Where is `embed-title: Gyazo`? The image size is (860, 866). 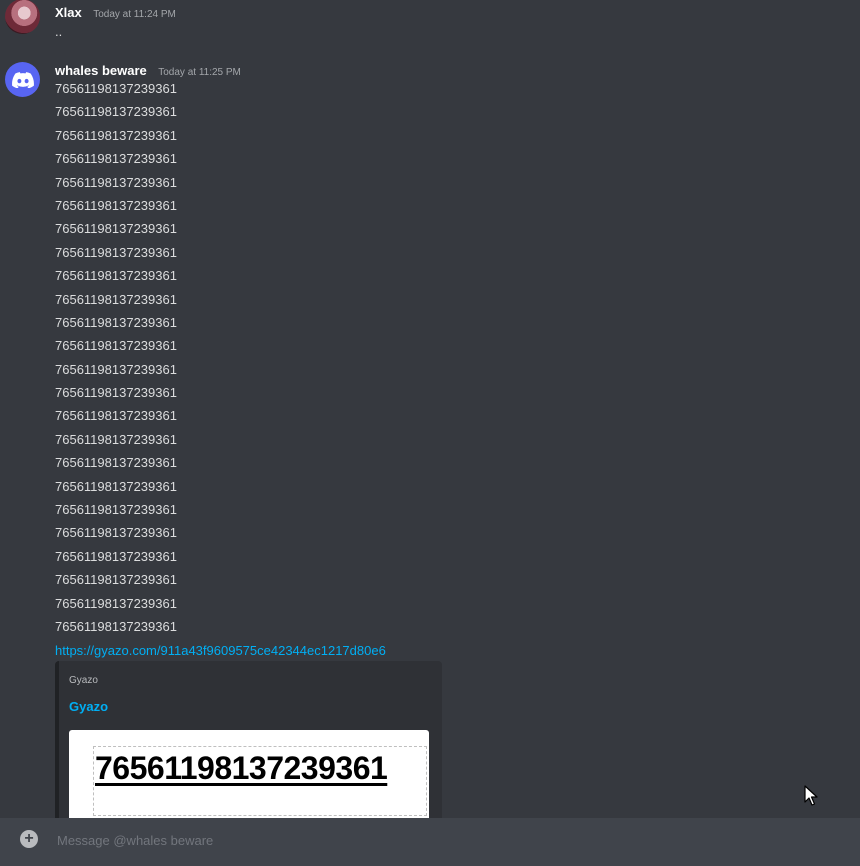
embed-title: Gyazo is located at coordinates (88, 706).